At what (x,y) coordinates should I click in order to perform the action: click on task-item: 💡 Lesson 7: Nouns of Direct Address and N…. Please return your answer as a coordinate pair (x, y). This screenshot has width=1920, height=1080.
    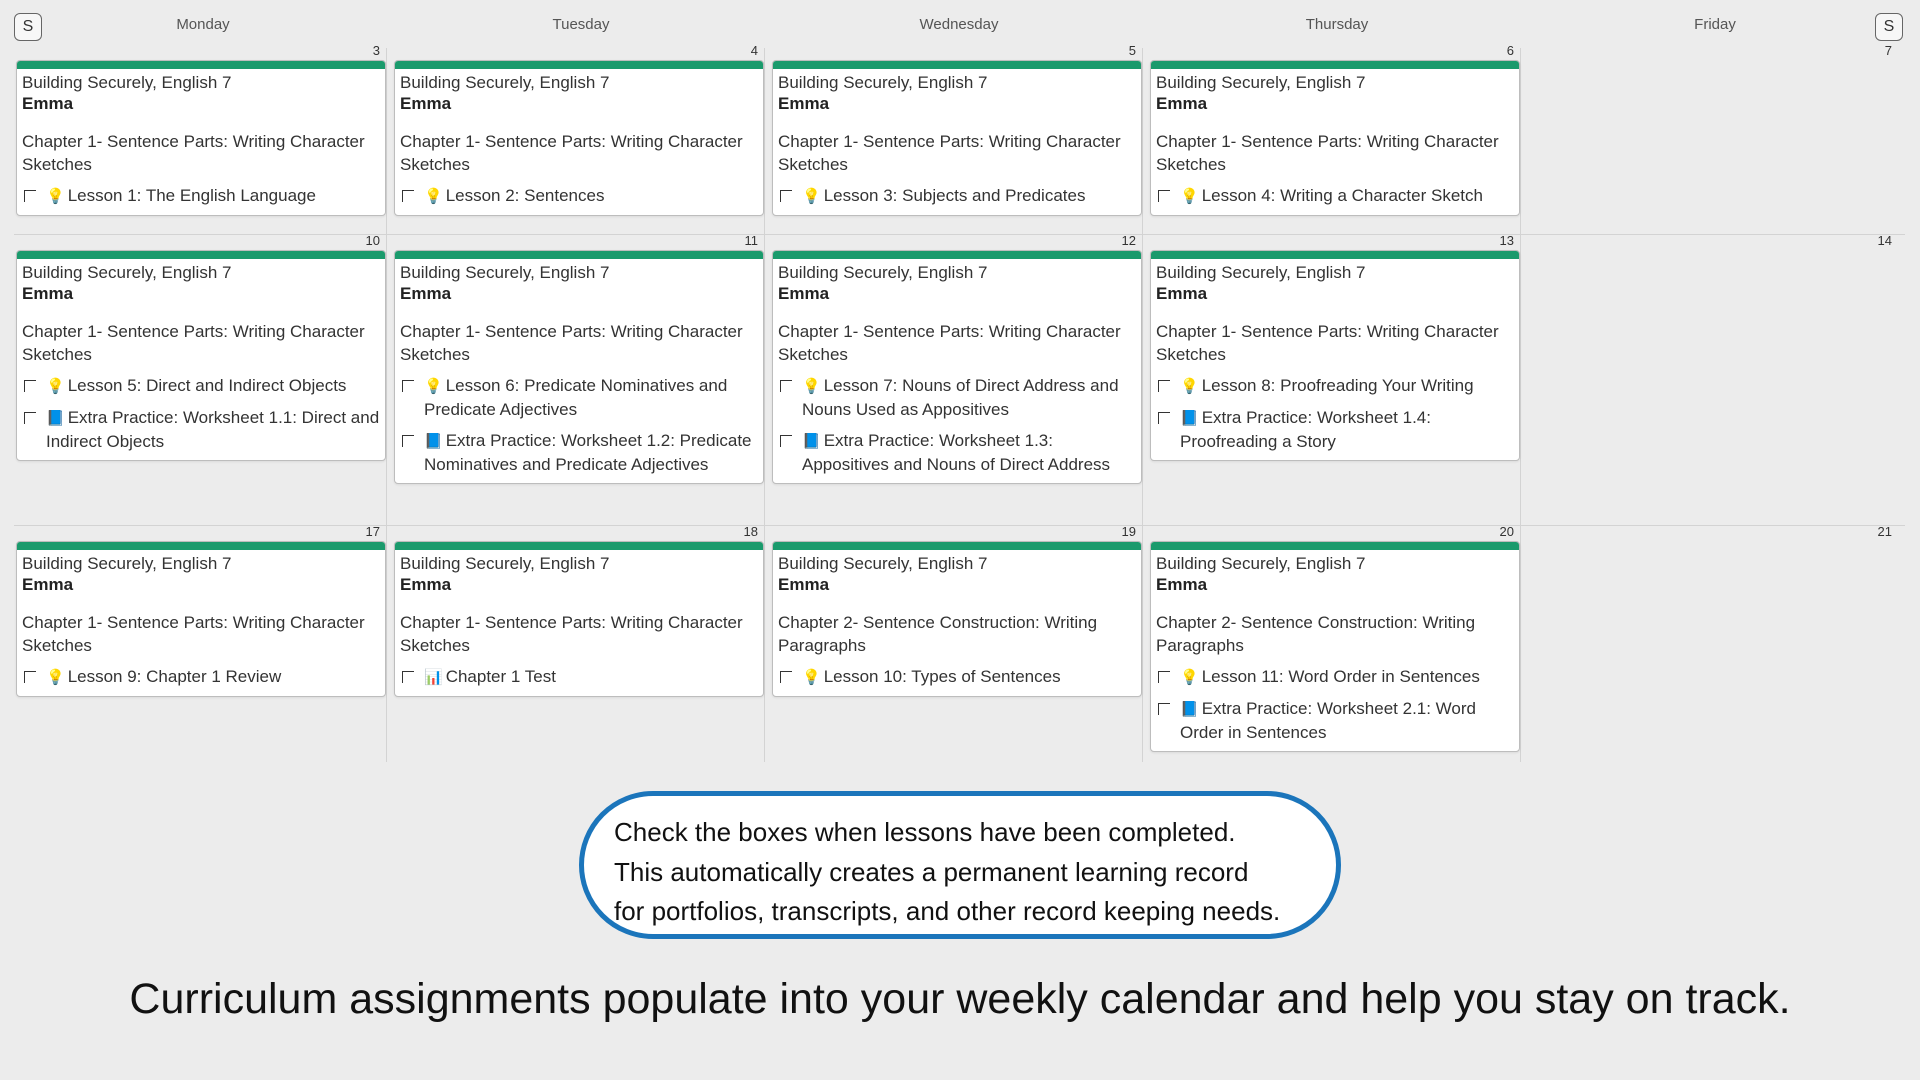
    Looking at the image, I should click on (957, 397).